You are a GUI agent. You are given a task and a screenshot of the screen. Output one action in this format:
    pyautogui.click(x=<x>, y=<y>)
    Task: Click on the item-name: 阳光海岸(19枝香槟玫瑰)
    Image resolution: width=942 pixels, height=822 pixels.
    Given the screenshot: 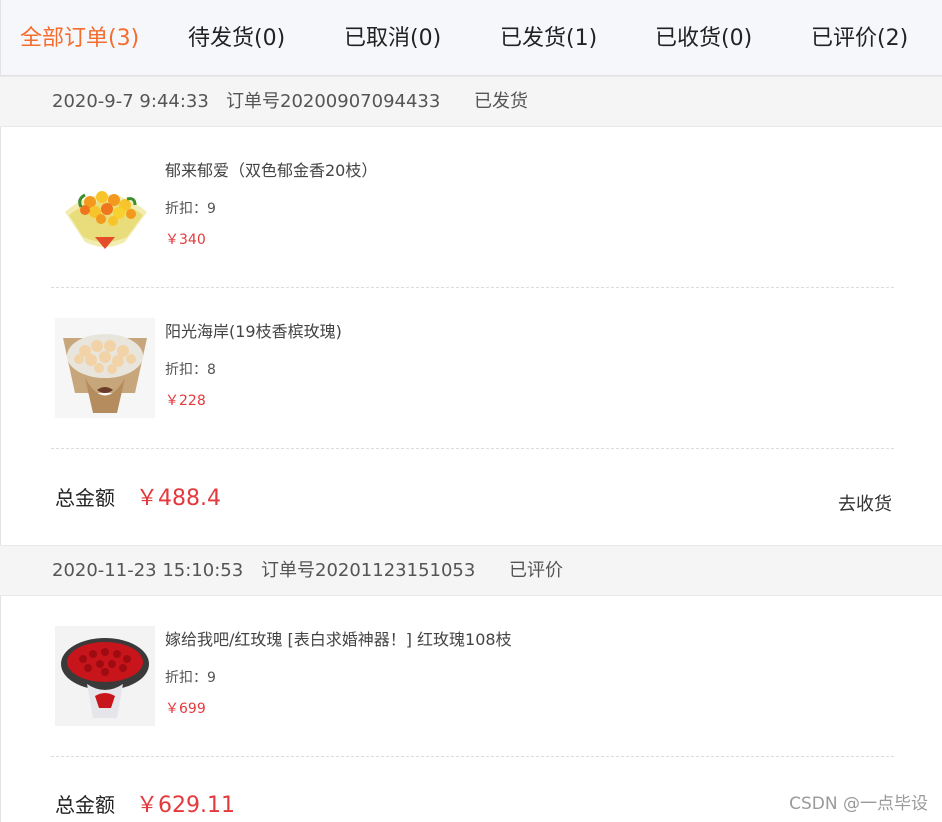 What is the action you would take?
    pyautogui.click(x=253, y=330)
    